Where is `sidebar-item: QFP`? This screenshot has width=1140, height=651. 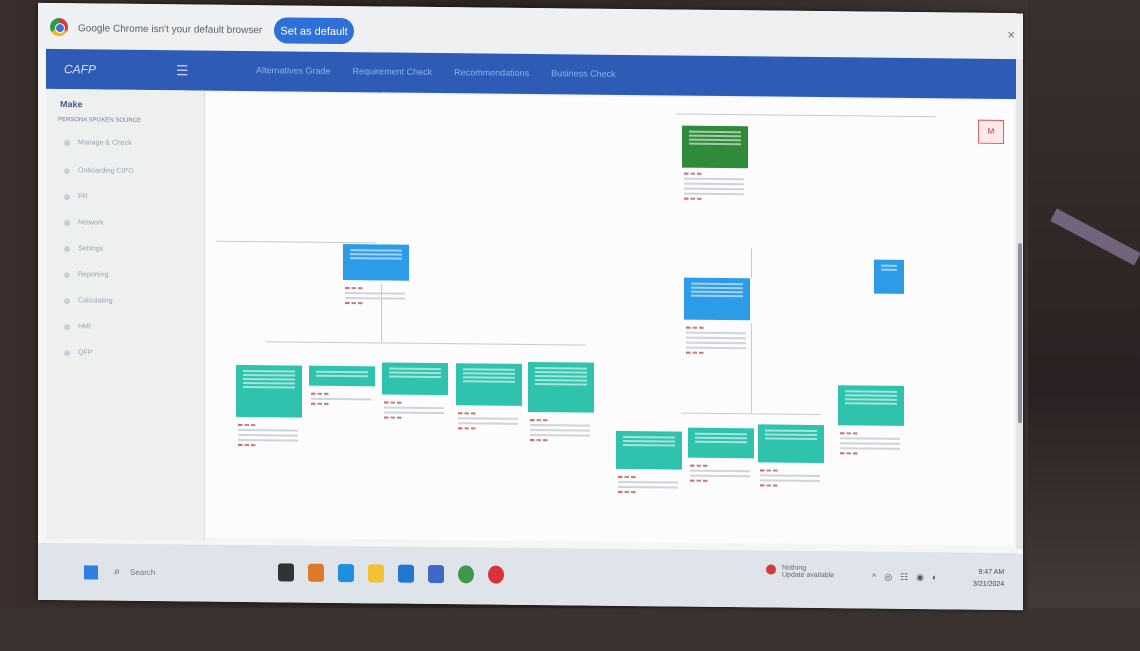 sidebar-item: QFP is located at coordinates (78, 352).